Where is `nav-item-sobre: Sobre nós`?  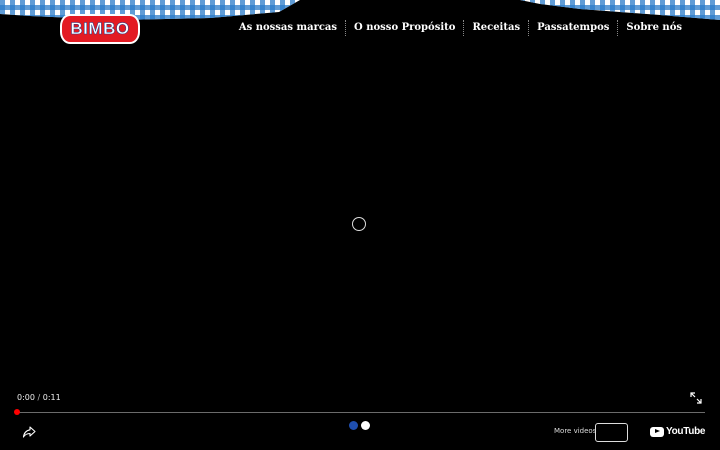
nav-item-sobre: Sobre nós is located at coordinates (653, 28).